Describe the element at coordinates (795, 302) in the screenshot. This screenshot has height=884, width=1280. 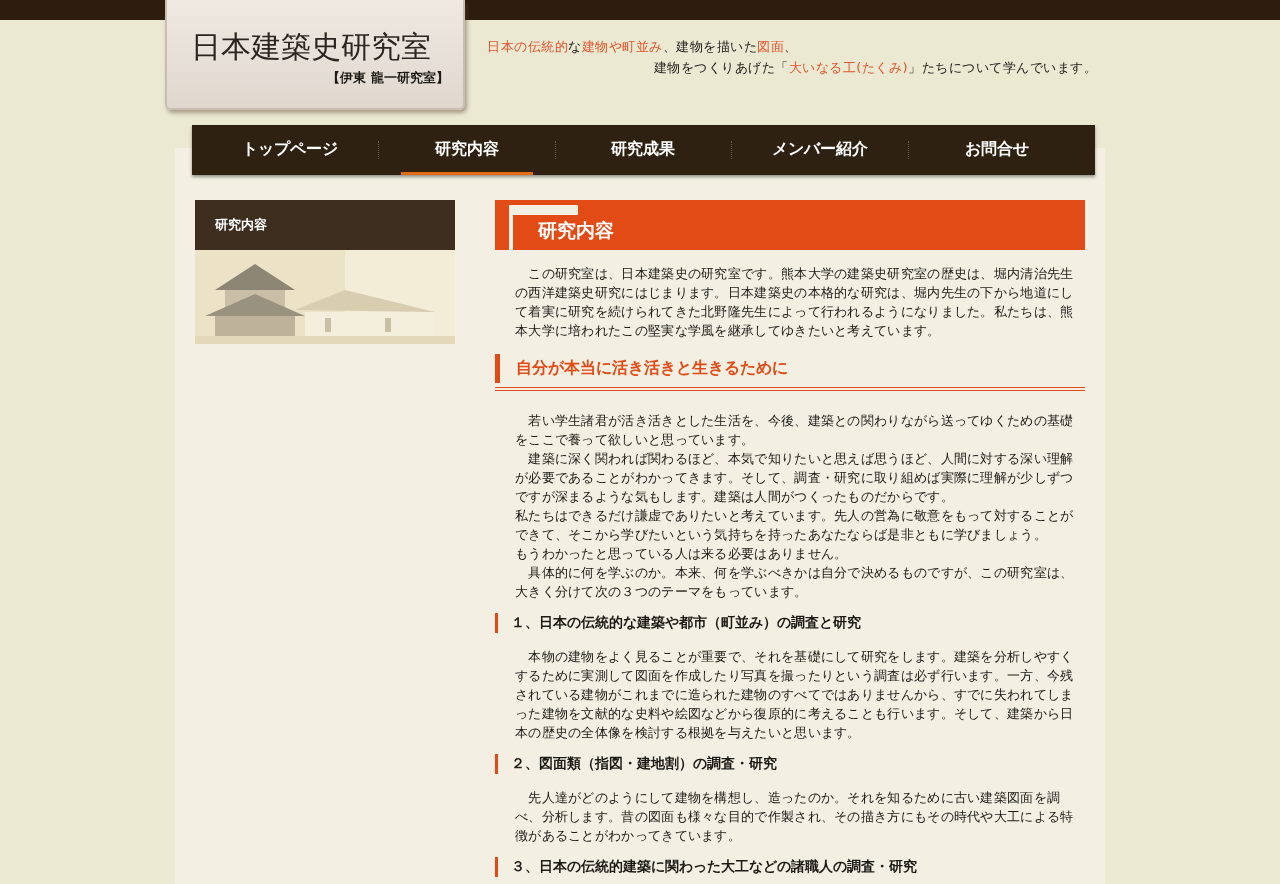
I see `body-text: この研究室は、日本建築史の研究室です。熊本大学の建築史研究室の歴史は、堀内清治先生の西洋建築史研究にはじまります。日本建築史の本格的な研究は、堀内先生の下から地道にして着実に研究を続けられてきた北野隆先生によって行われるようになりました。私たちは、熊本大学に培われたこの堅実な学風を継承してゆきたいと考えています。` at that location.